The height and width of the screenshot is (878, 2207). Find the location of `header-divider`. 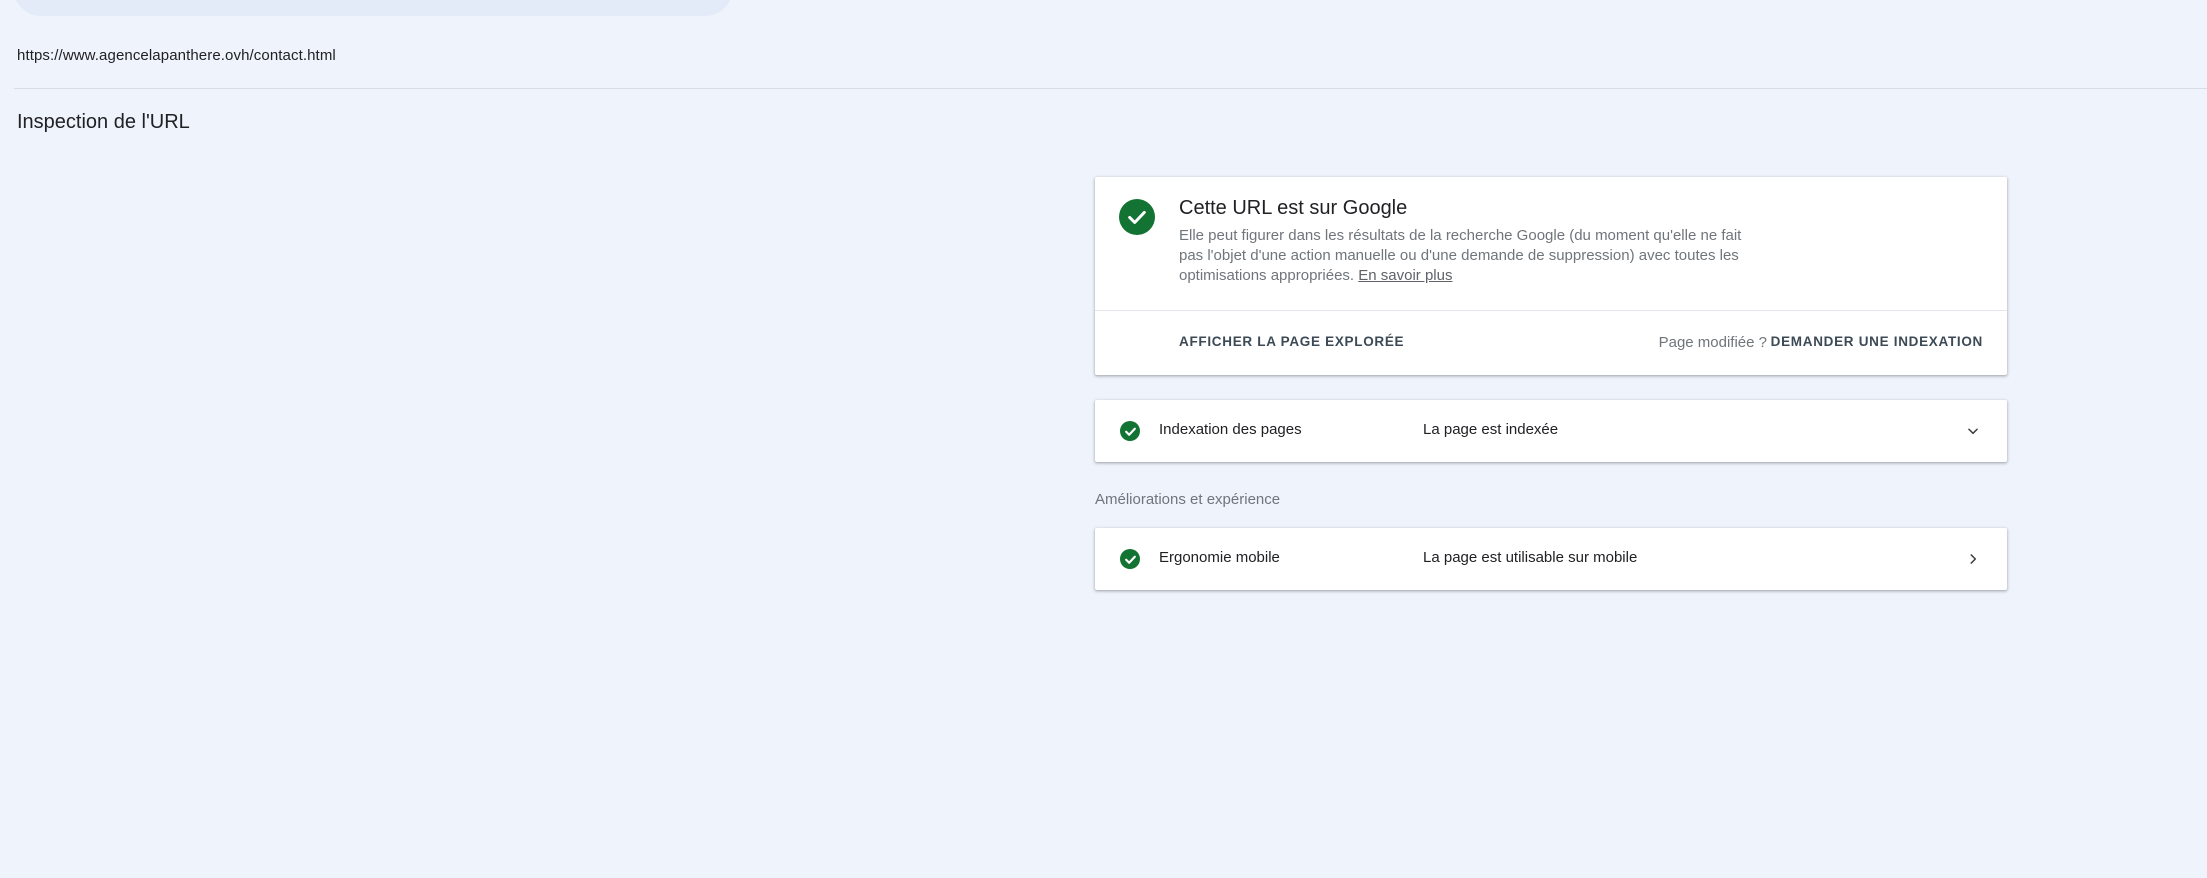

header-divider is located at coordinates (1110, 88).